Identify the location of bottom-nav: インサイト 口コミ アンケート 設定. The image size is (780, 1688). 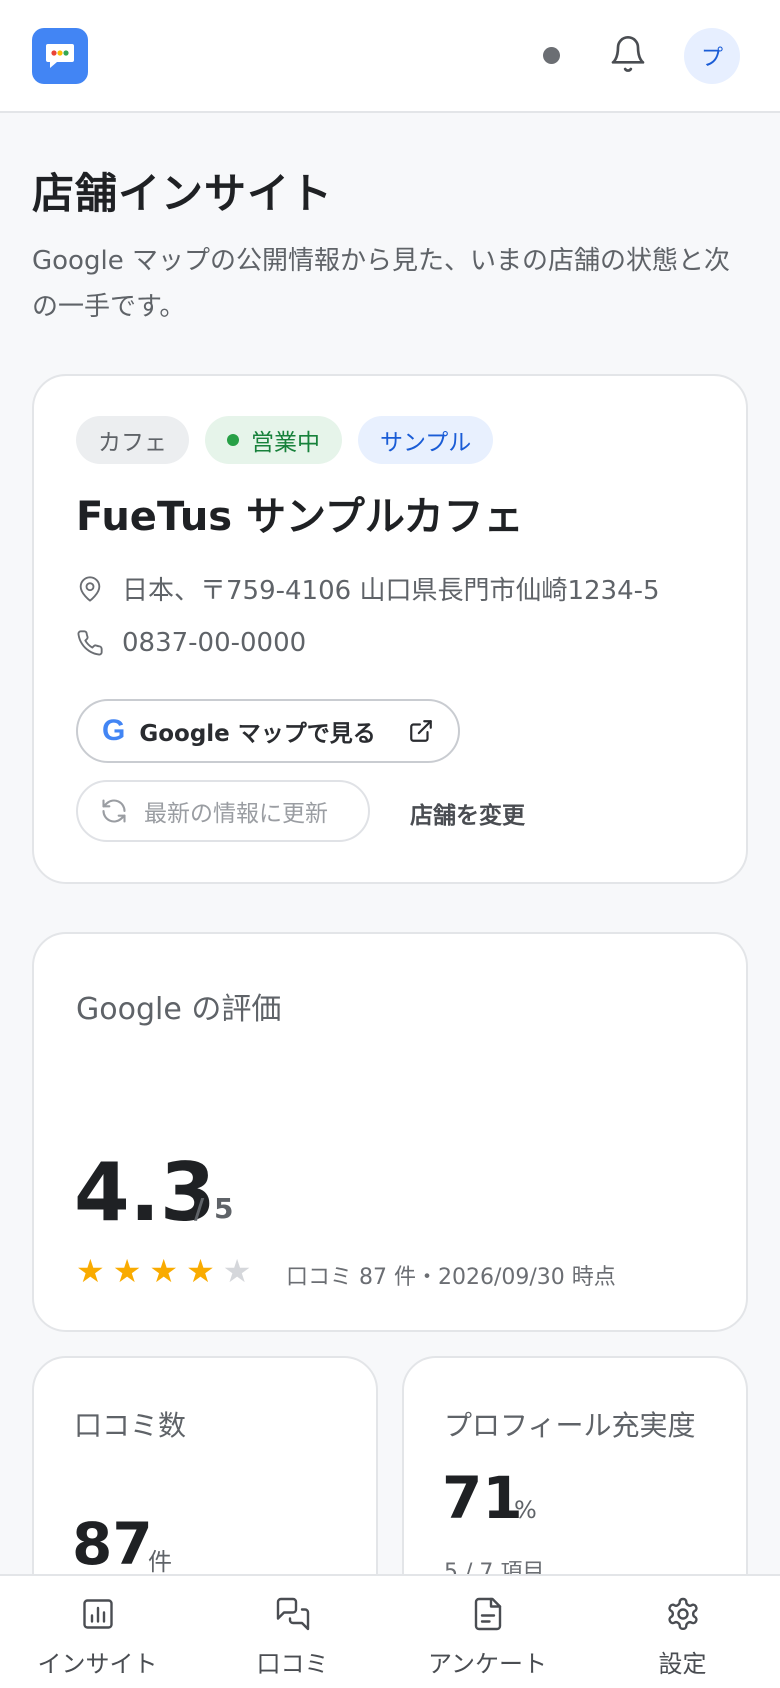
(390, 1631).